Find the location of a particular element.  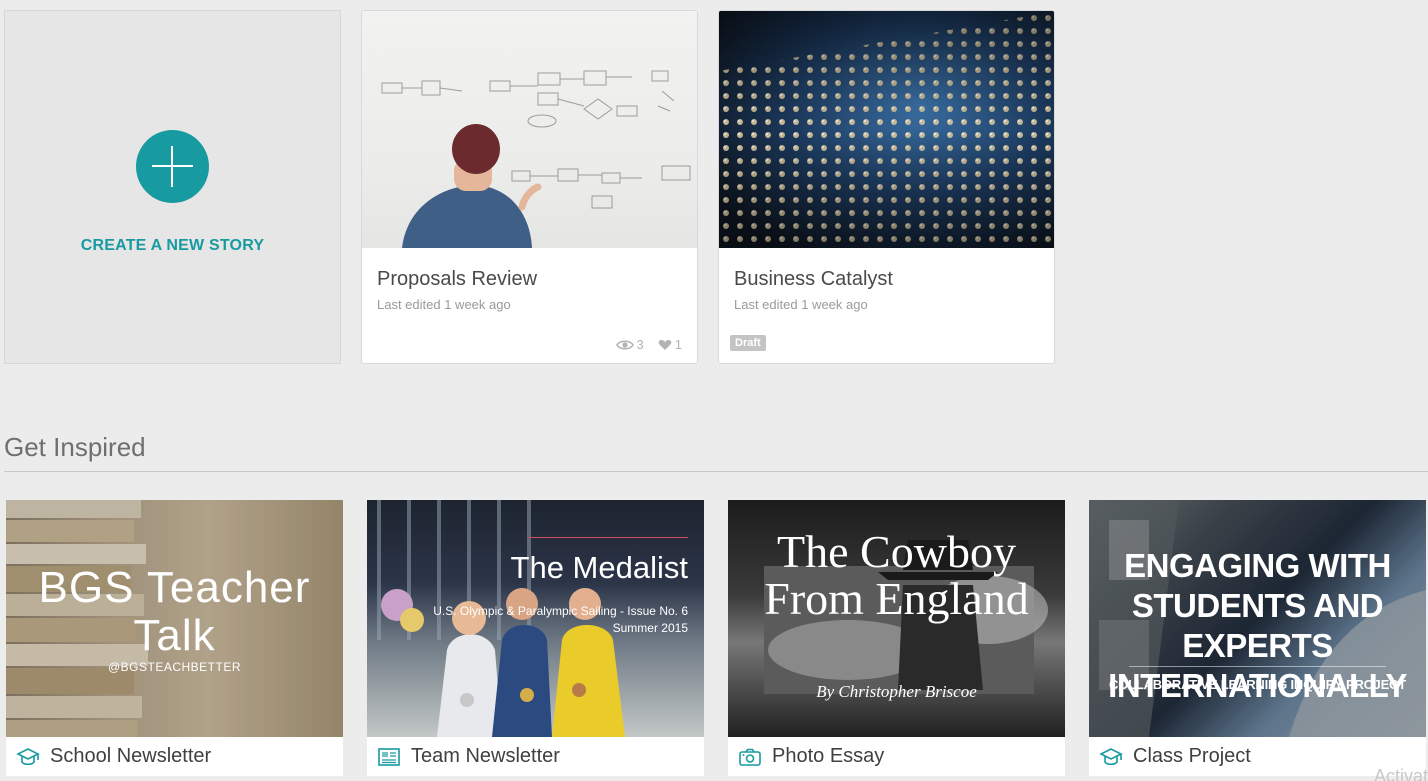

story-title: Proposals Review is located at coordinates (457, 279).